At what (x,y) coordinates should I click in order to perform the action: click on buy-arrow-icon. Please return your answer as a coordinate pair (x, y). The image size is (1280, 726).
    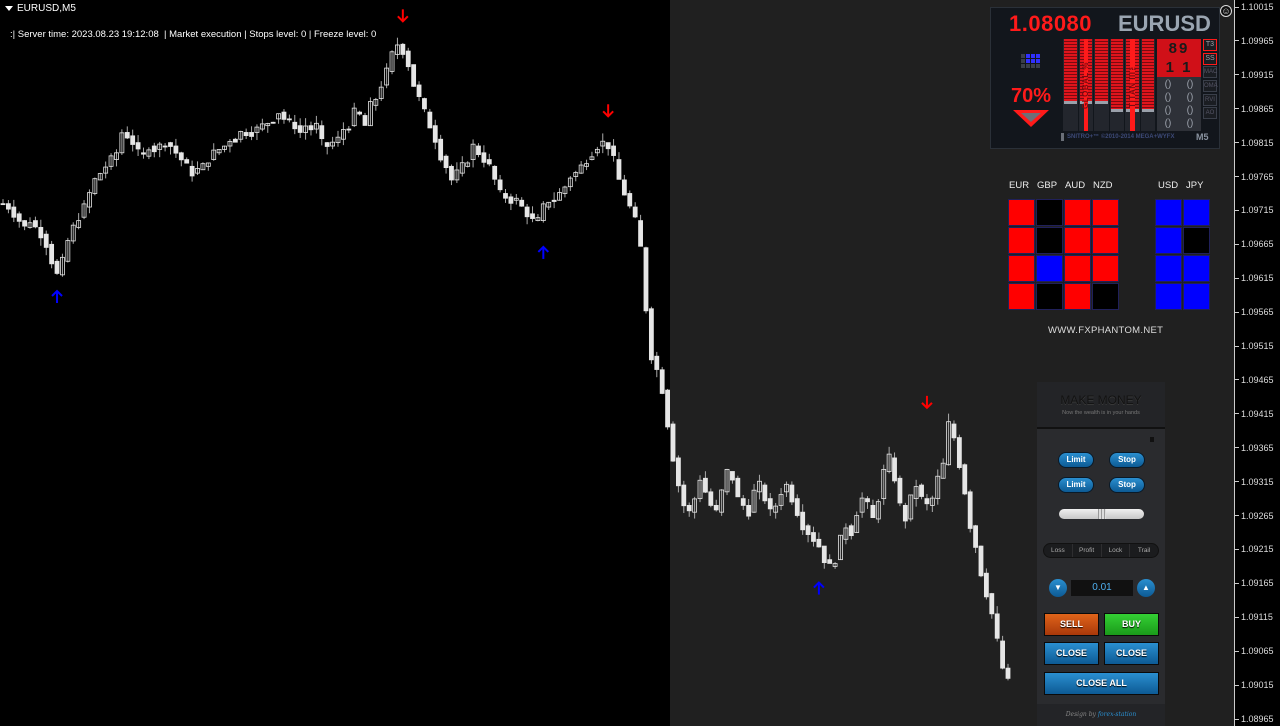
    Looking at the image, I should click on (57, 296).